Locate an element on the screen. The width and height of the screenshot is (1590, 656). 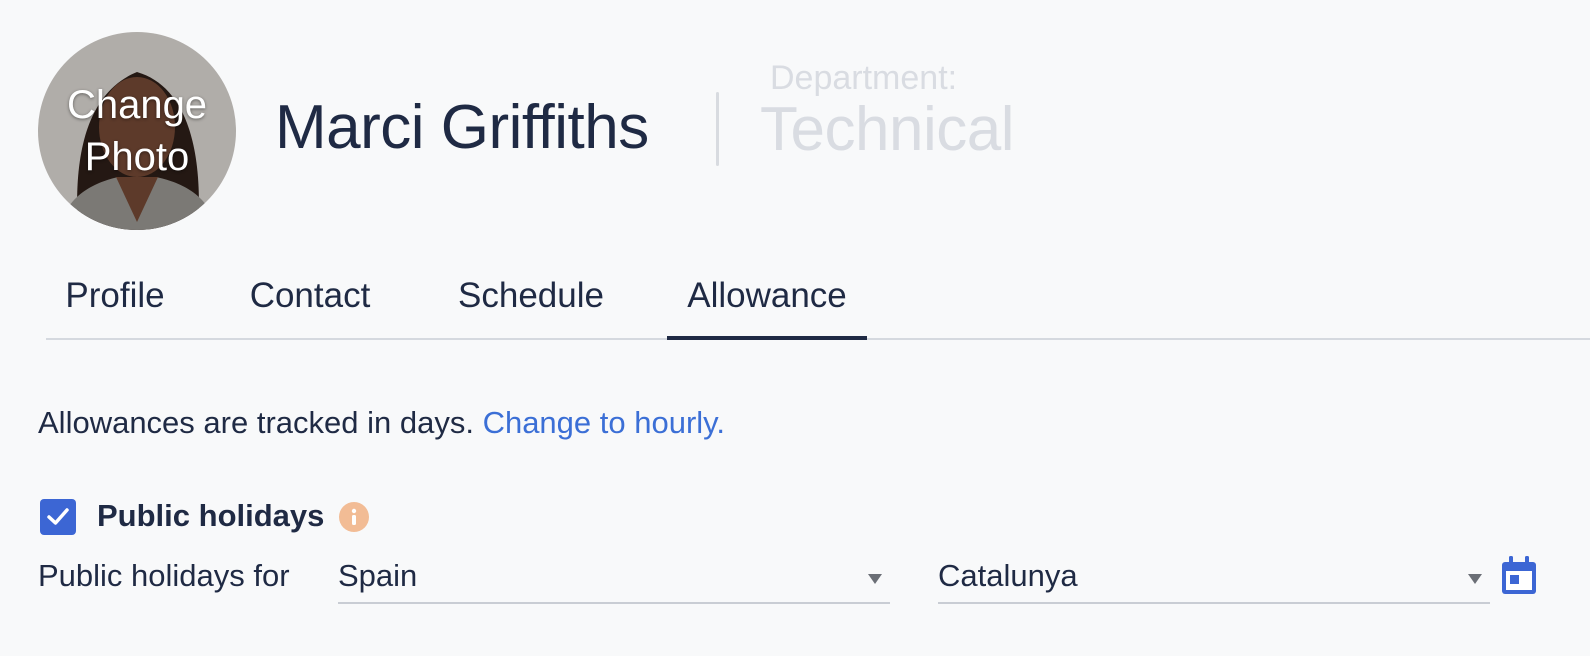
checkmark-icon is located at coordinates (58, 516).